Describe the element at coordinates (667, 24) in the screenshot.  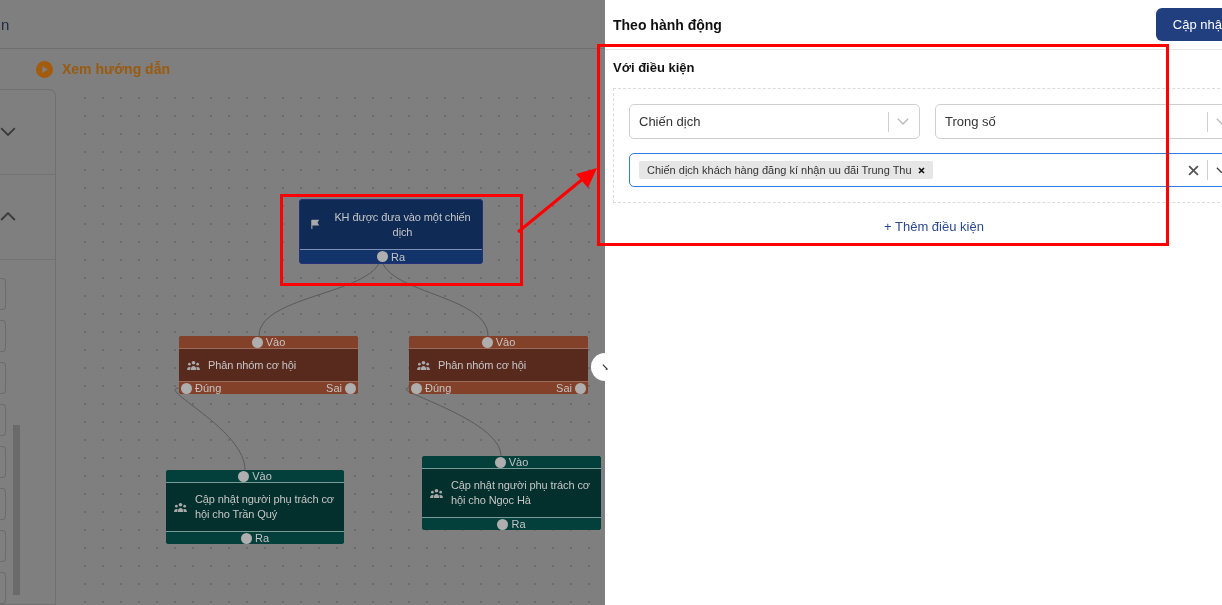
I see `panel-title: Theo hành động` at that location.